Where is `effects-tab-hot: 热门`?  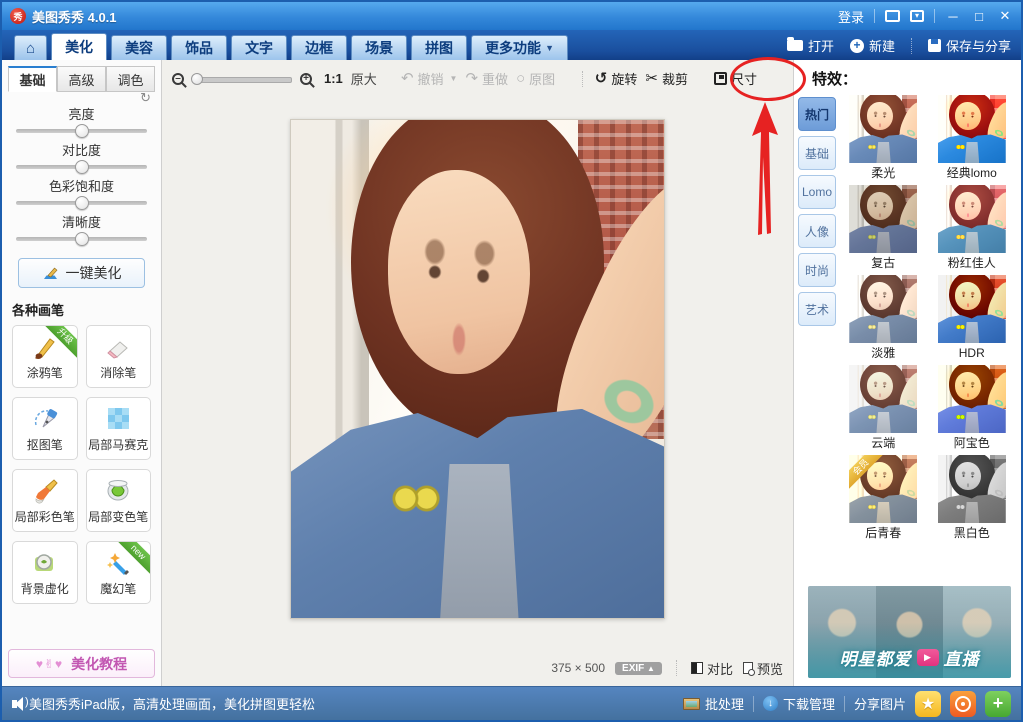 effects-tab-hot: 热门 is located at coordinates (817, 114).